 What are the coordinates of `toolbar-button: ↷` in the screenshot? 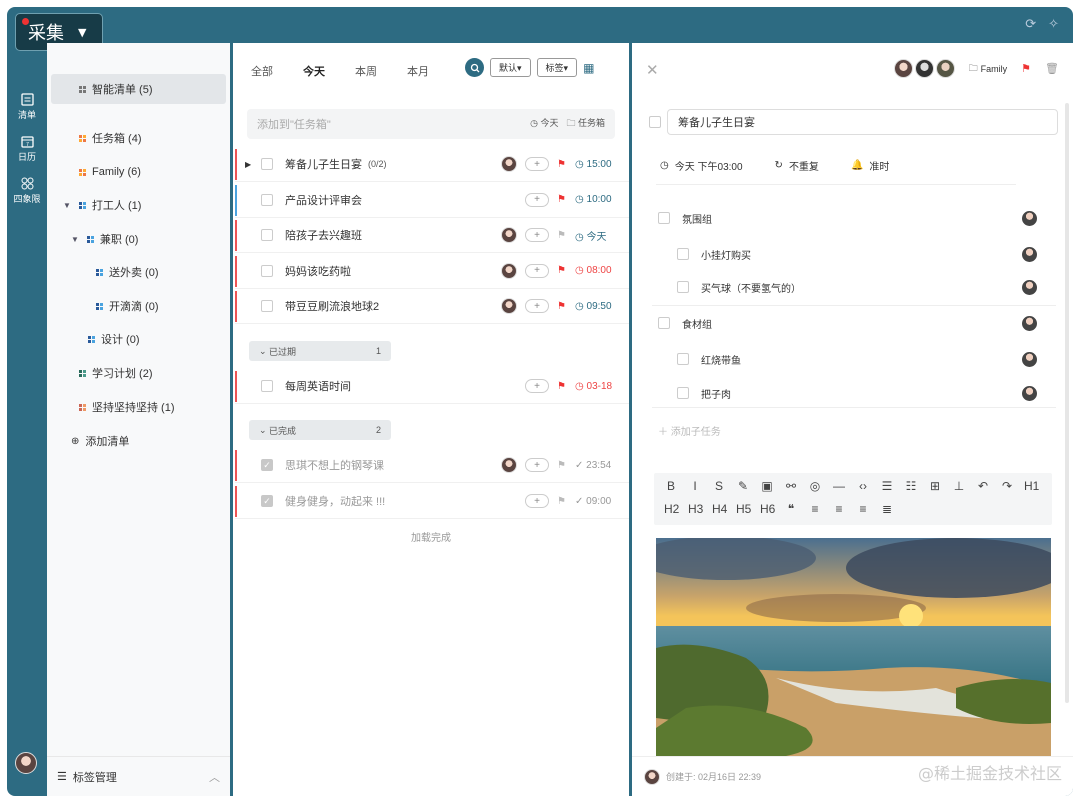 It's located at (1007, 486).